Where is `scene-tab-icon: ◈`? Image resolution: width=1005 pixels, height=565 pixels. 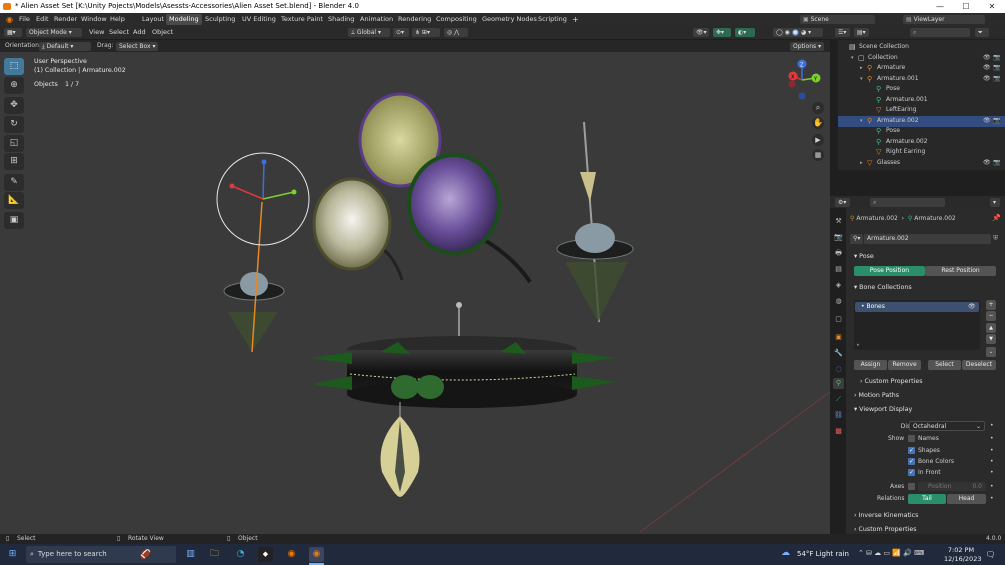
scene-tab-icon: ◈ is located at coordinates (838, 285).